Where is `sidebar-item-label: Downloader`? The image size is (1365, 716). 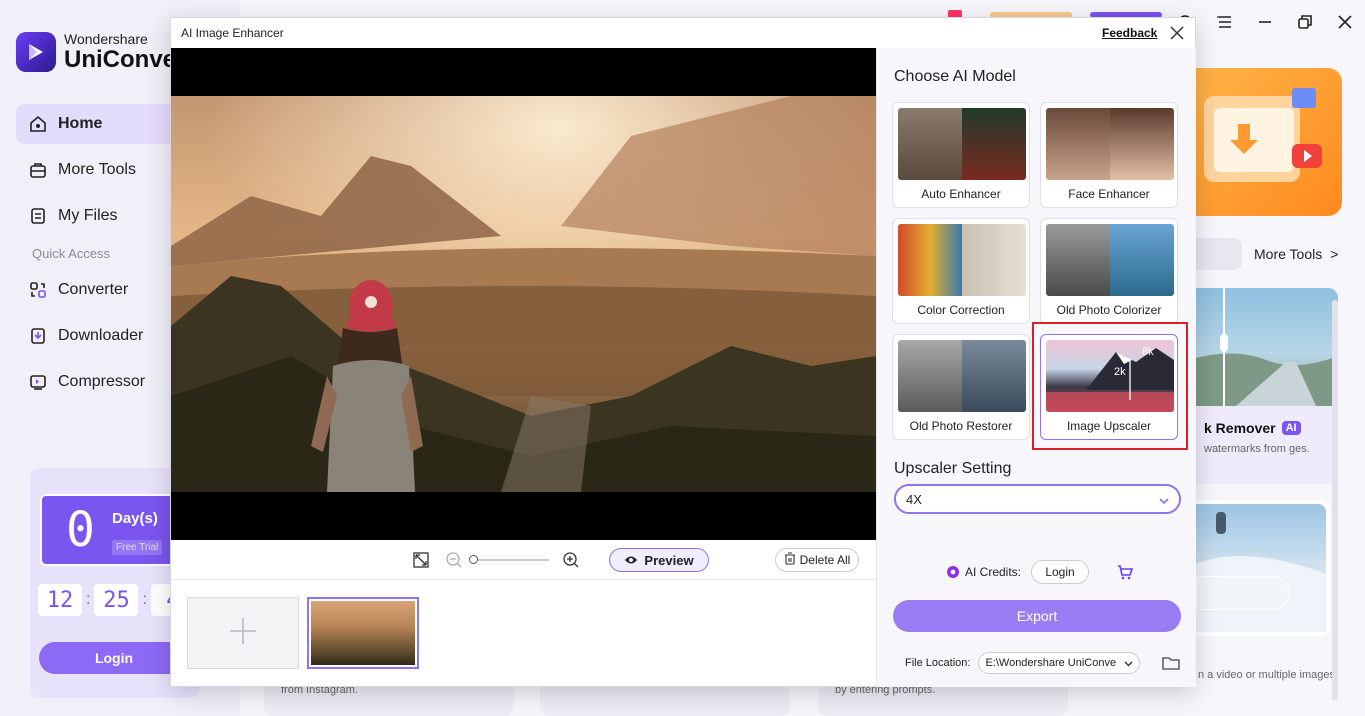 sidebar-item-label: Downloader is located at coordinates (101, 335).